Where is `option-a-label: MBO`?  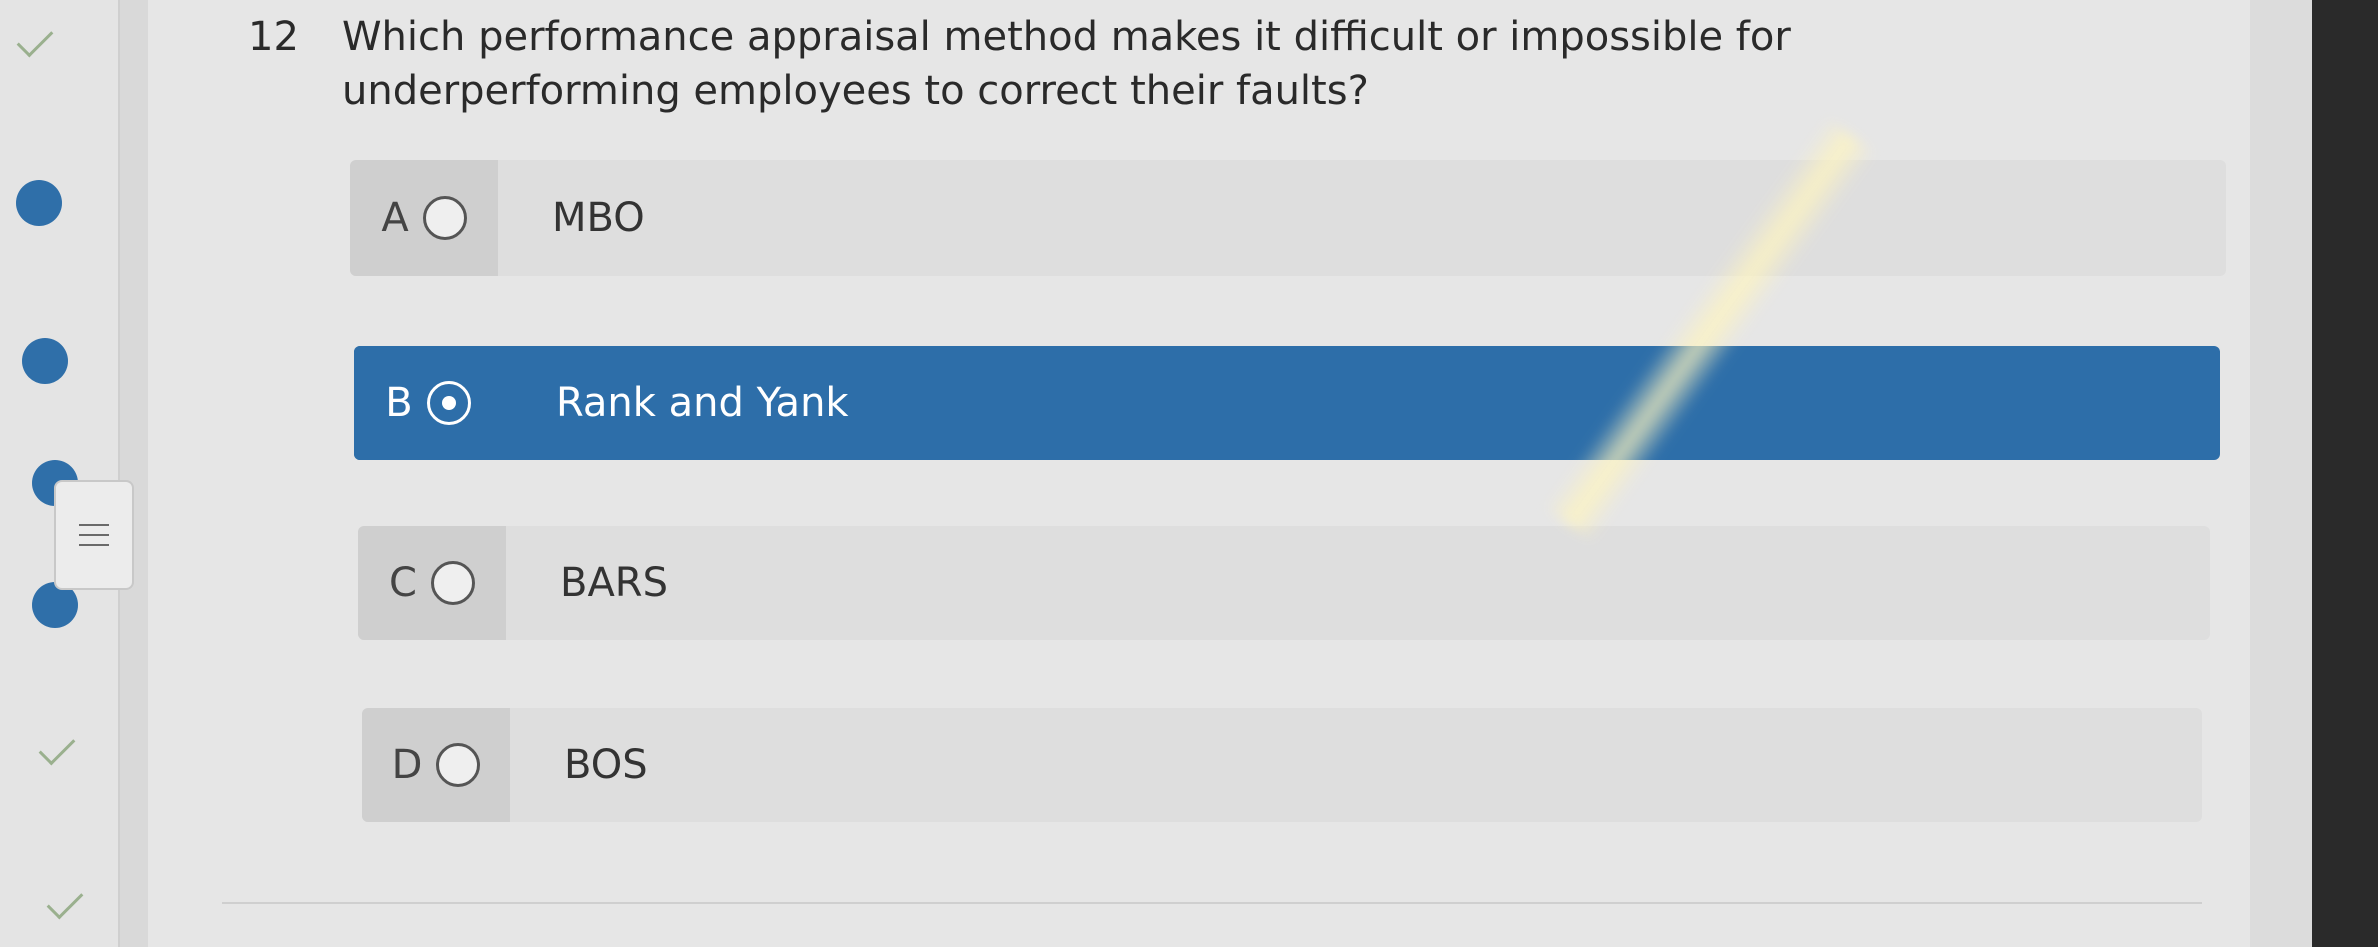 option-a-label: MBO is located at coordinates (598, 218).